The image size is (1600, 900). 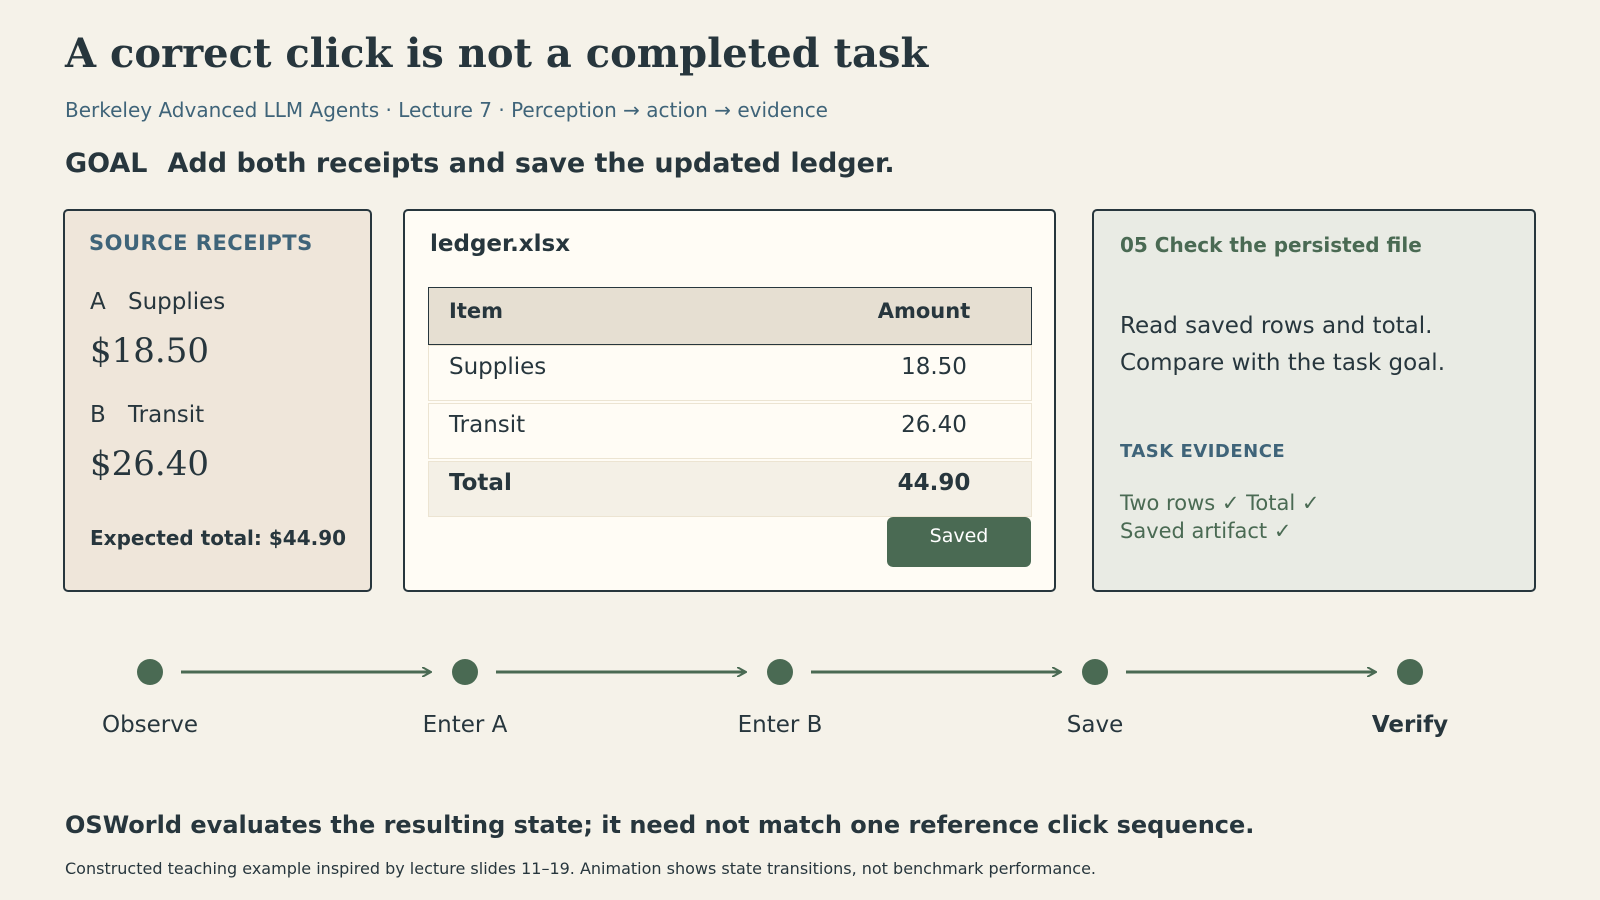 I want to click on step-label-enter-a: Enter A, so click(x=465, y=725).